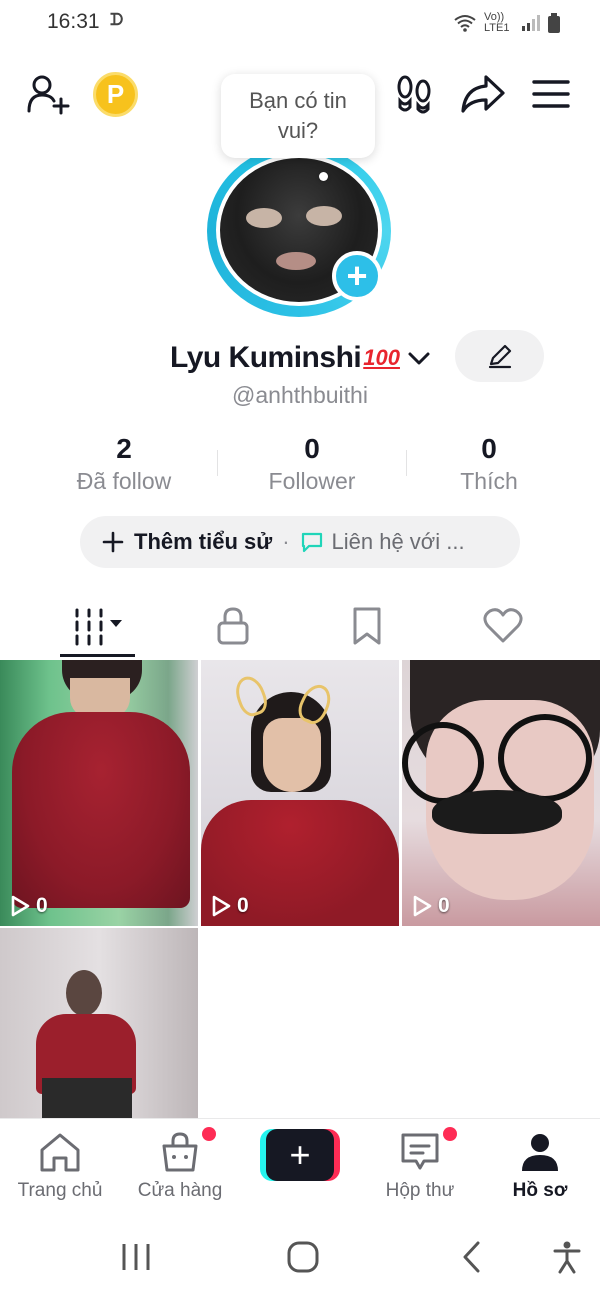 The image size is (600, 1300). What do you see at coordinates (113, 542) in the screenshot?
I see `plus-icon` at bounding box center [113, 542].